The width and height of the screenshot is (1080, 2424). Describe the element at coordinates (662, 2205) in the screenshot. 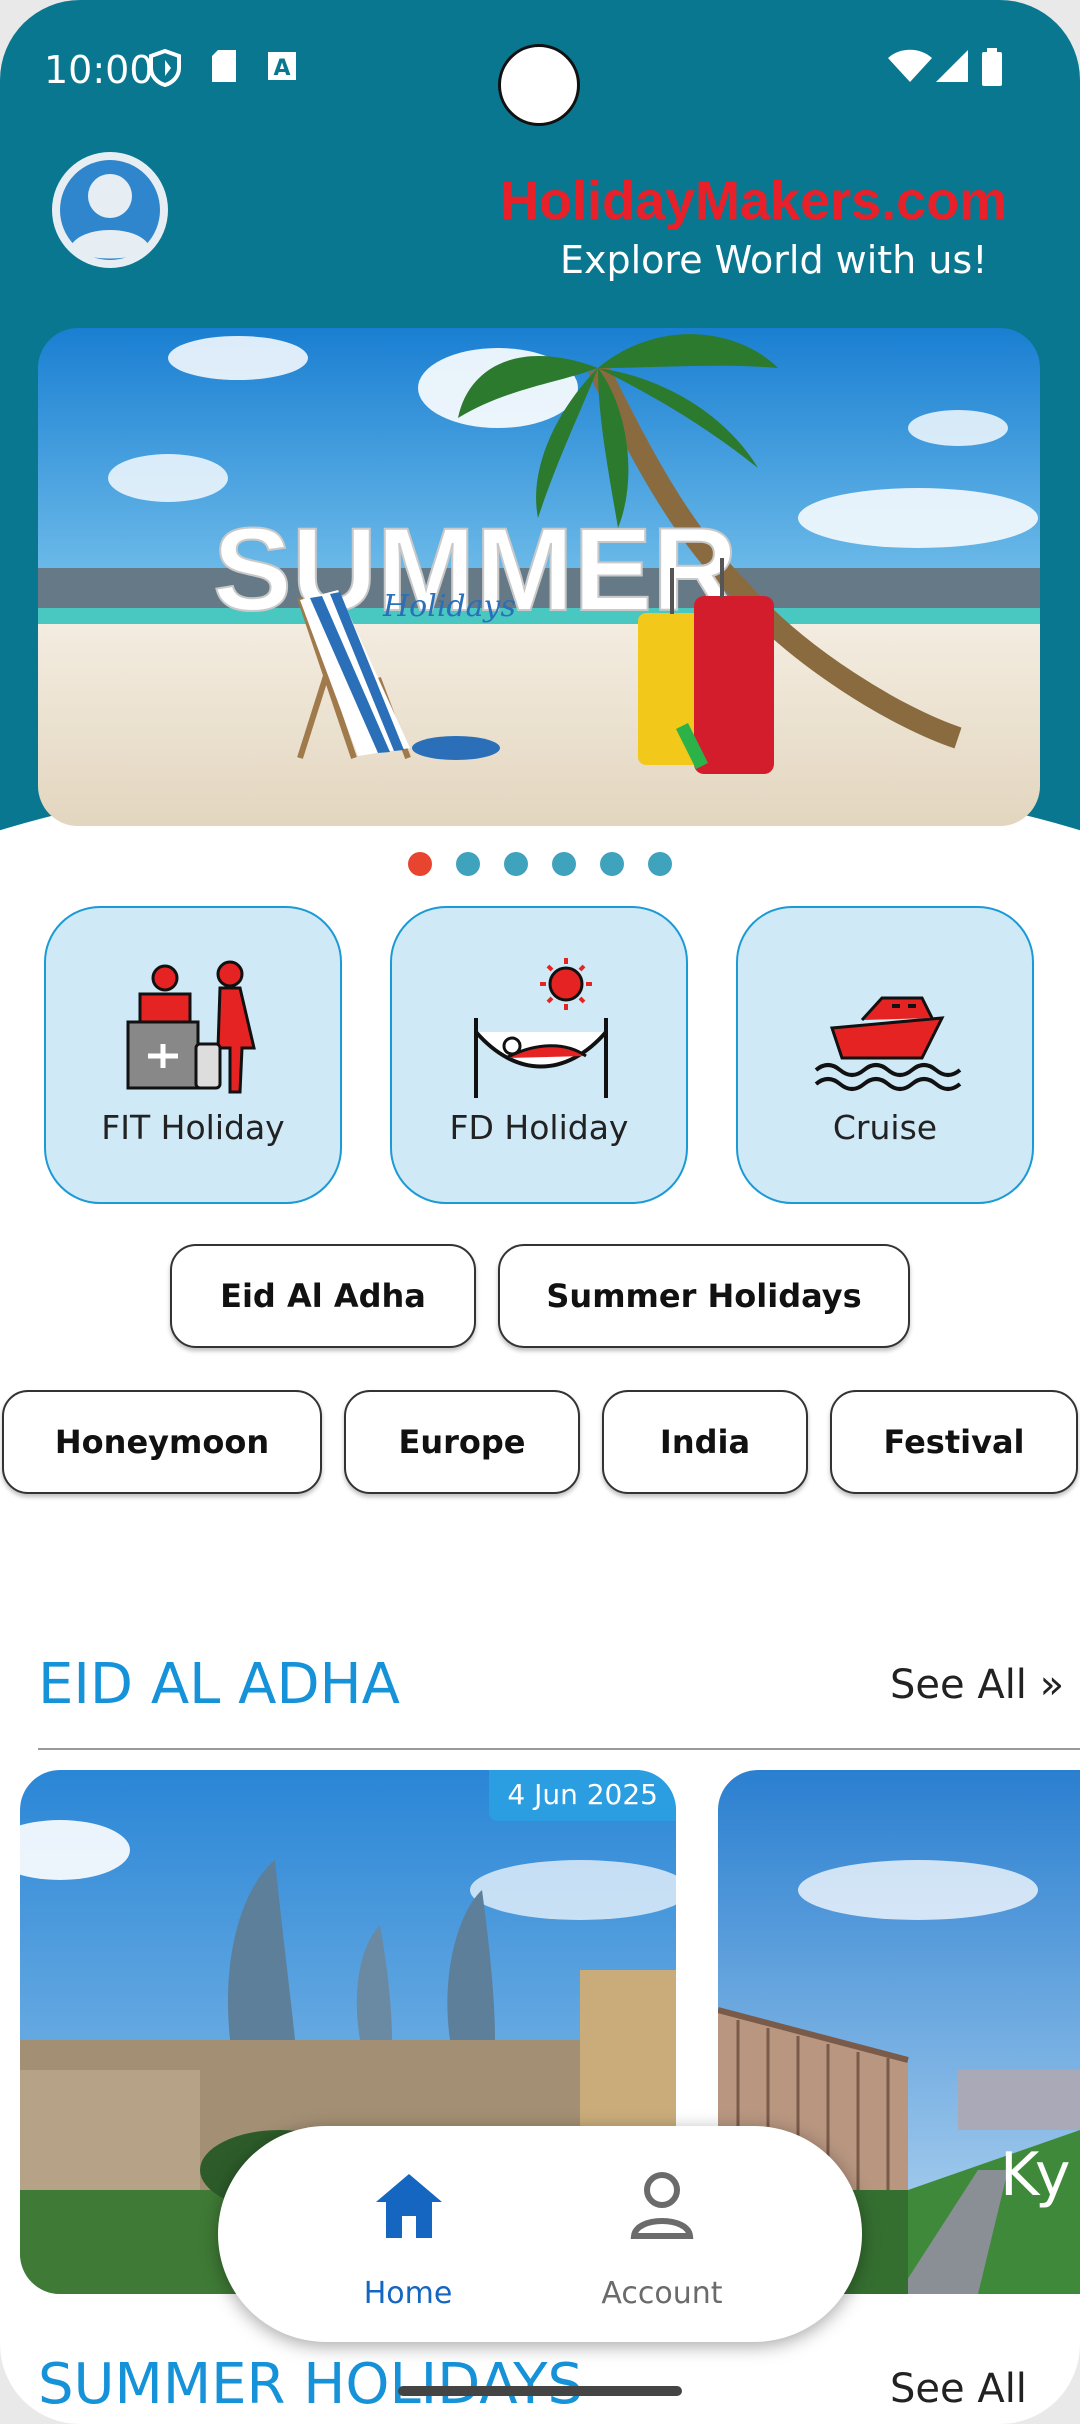

I see `account-icon` at that location.